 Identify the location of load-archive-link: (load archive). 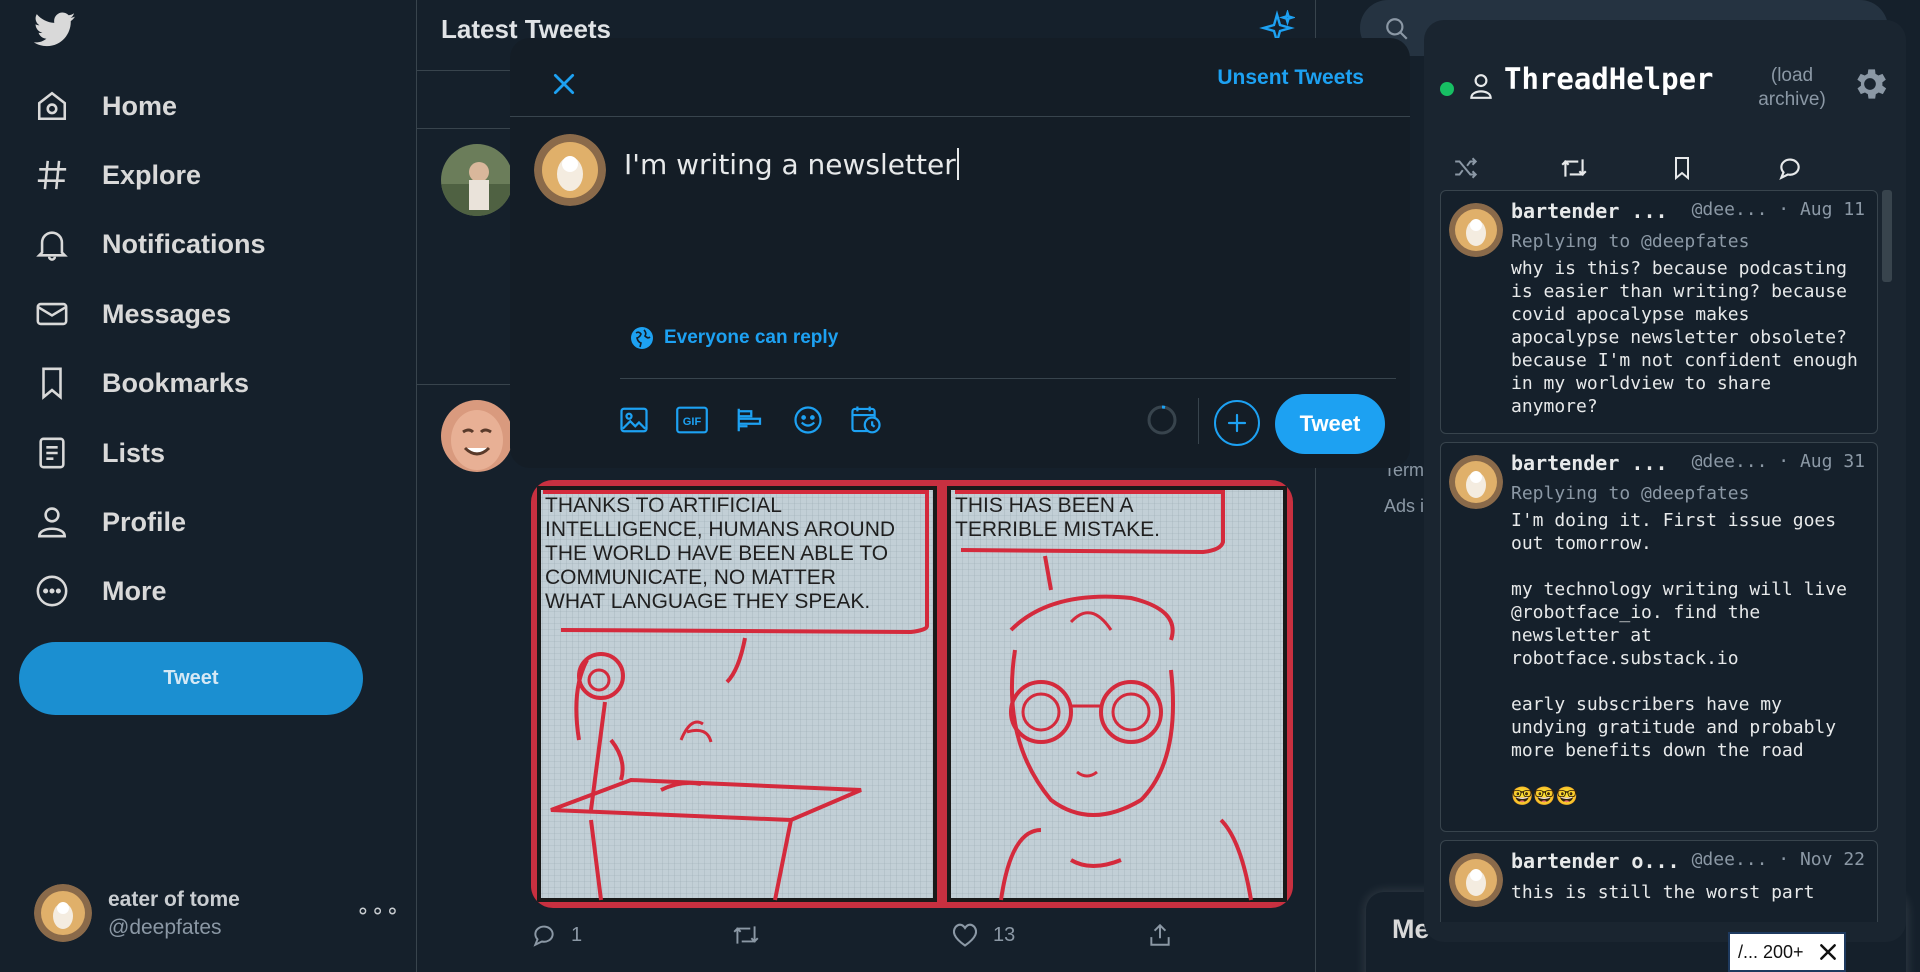
(1792, 88).